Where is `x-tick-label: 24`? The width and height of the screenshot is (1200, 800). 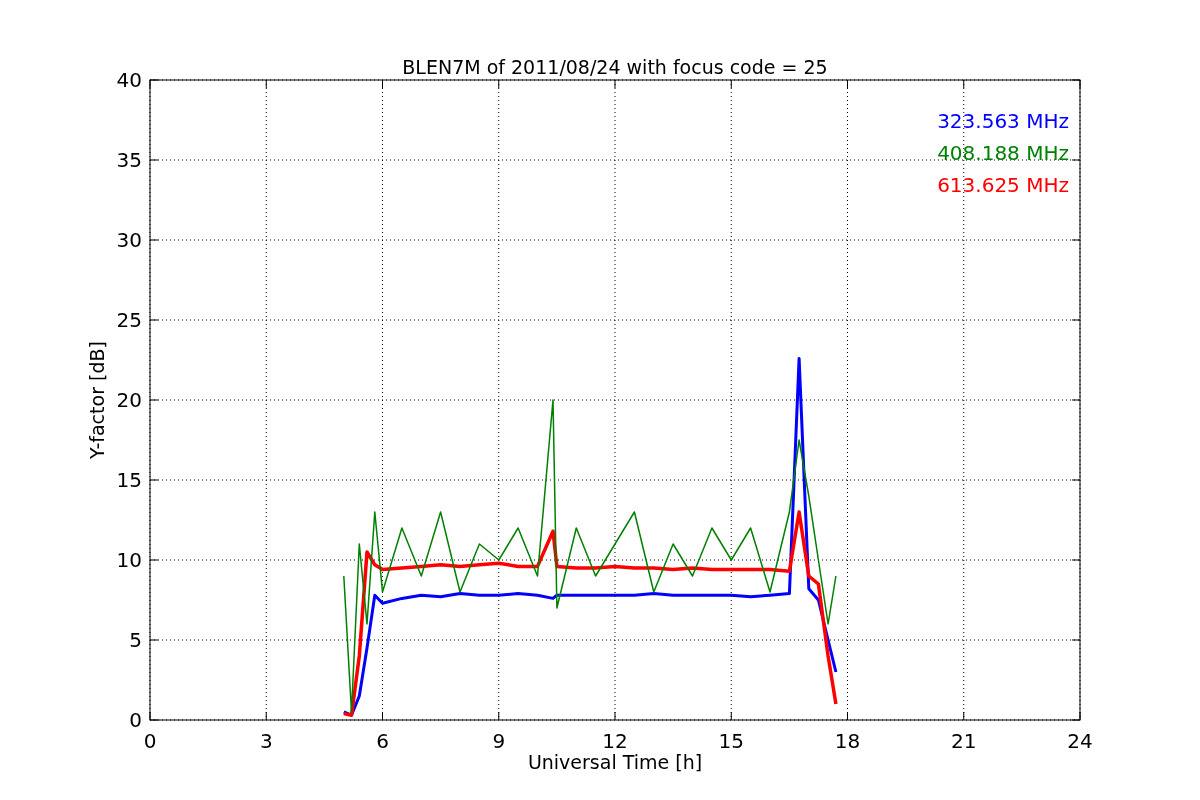 x-tick-label: 24 is located at coordinates (1080, 741).